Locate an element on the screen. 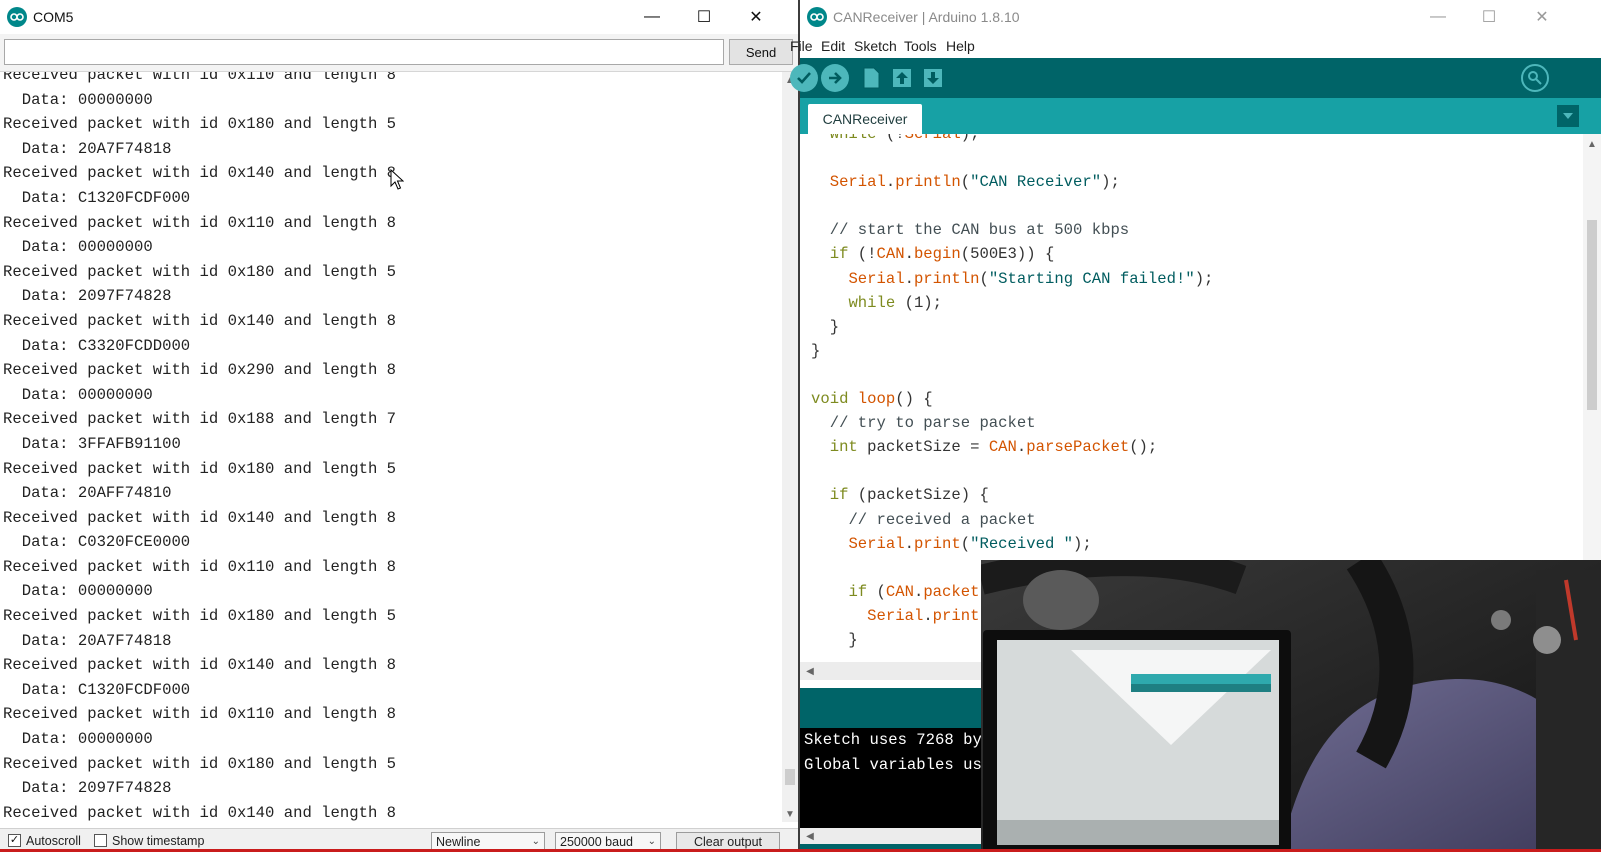 The width and height of the screenshot is (1601, 852). mouse-cursor-icon is located at coordinates (397, 179).